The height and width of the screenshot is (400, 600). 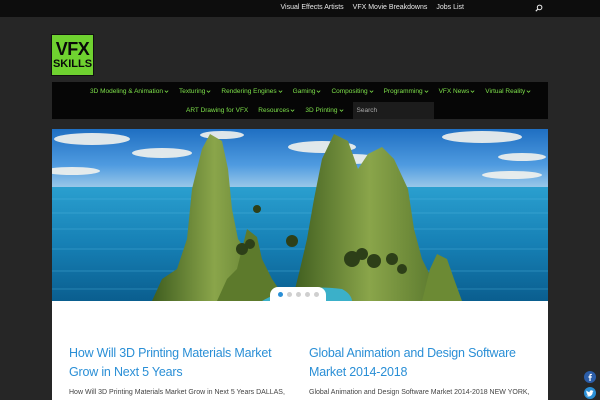 I want to click on nav-item-label: ART Drawing for VFX, so click(x=217, y=110).